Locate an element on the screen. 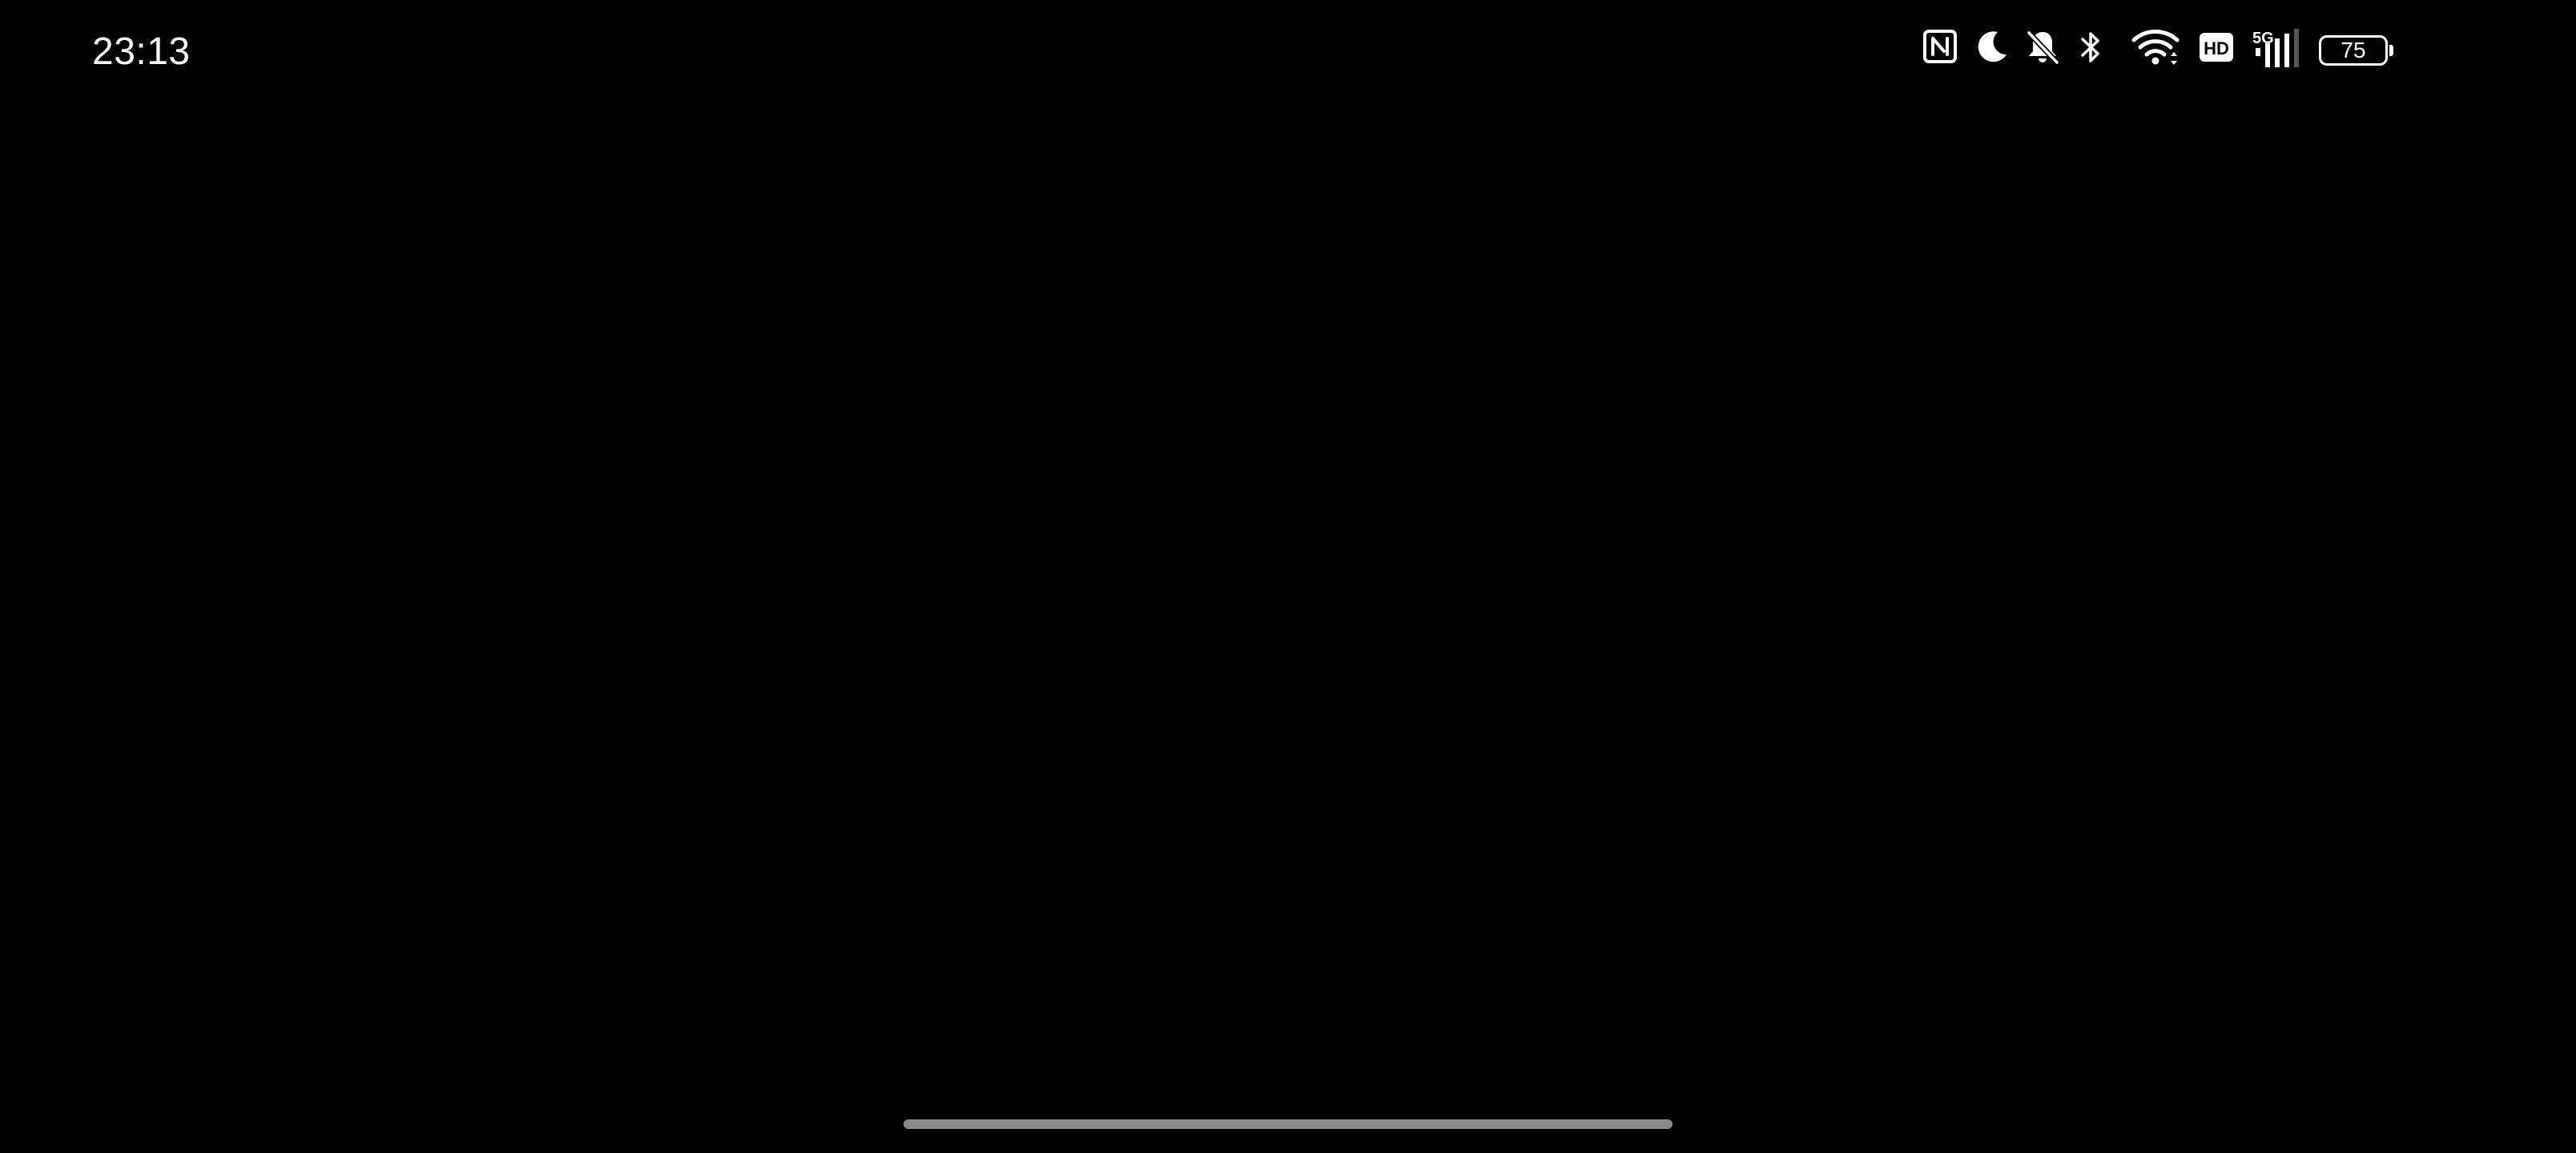 The height and width of the screenshot is (1153, 2576). nfc-icon is located at coordinates (1940, 47).